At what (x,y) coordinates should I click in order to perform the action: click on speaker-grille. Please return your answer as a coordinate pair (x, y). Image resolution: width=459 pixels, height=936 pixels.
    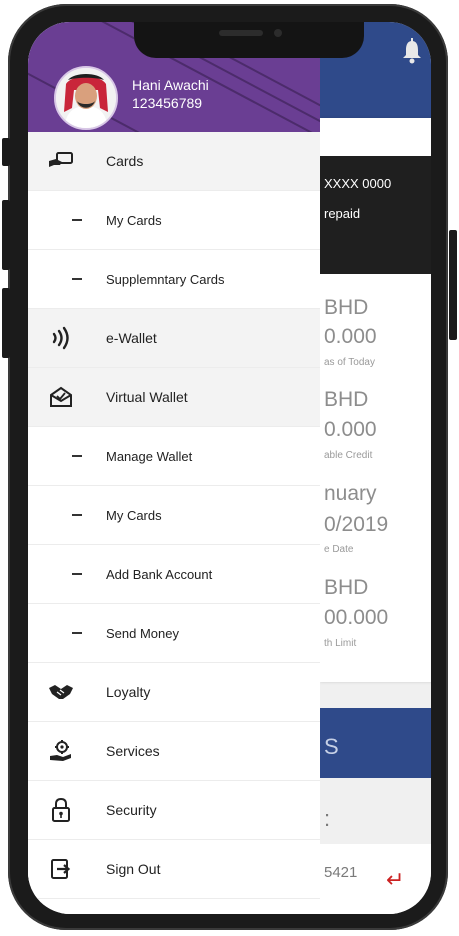
    Looking at the image, I should click on (241, 33).